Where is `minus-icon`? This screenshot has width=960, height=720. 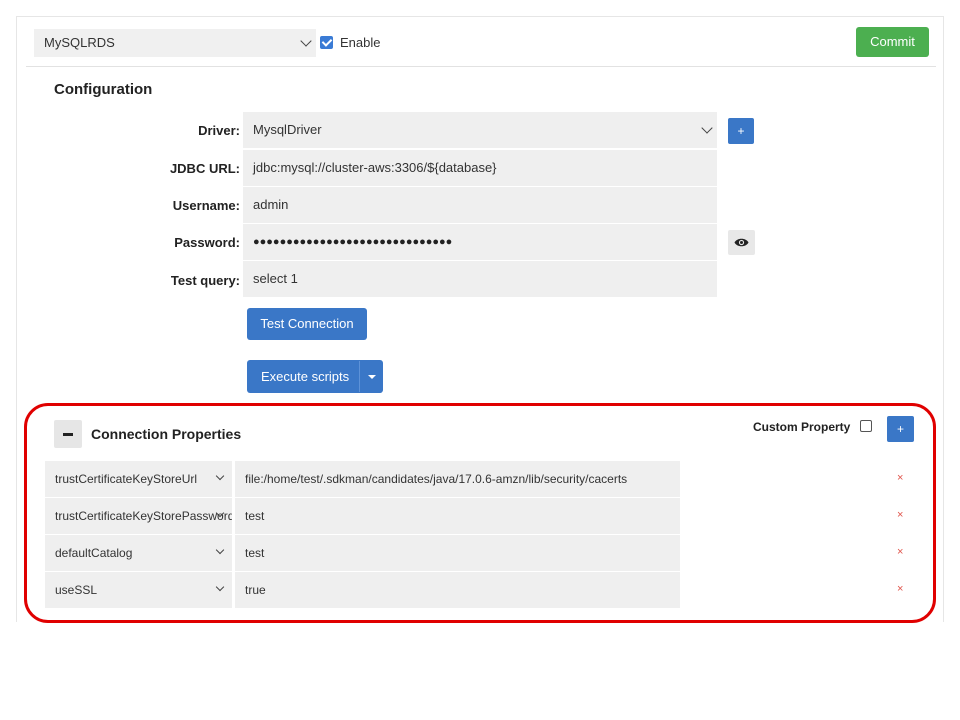
minus-icon is located at coordinates (68, 434).